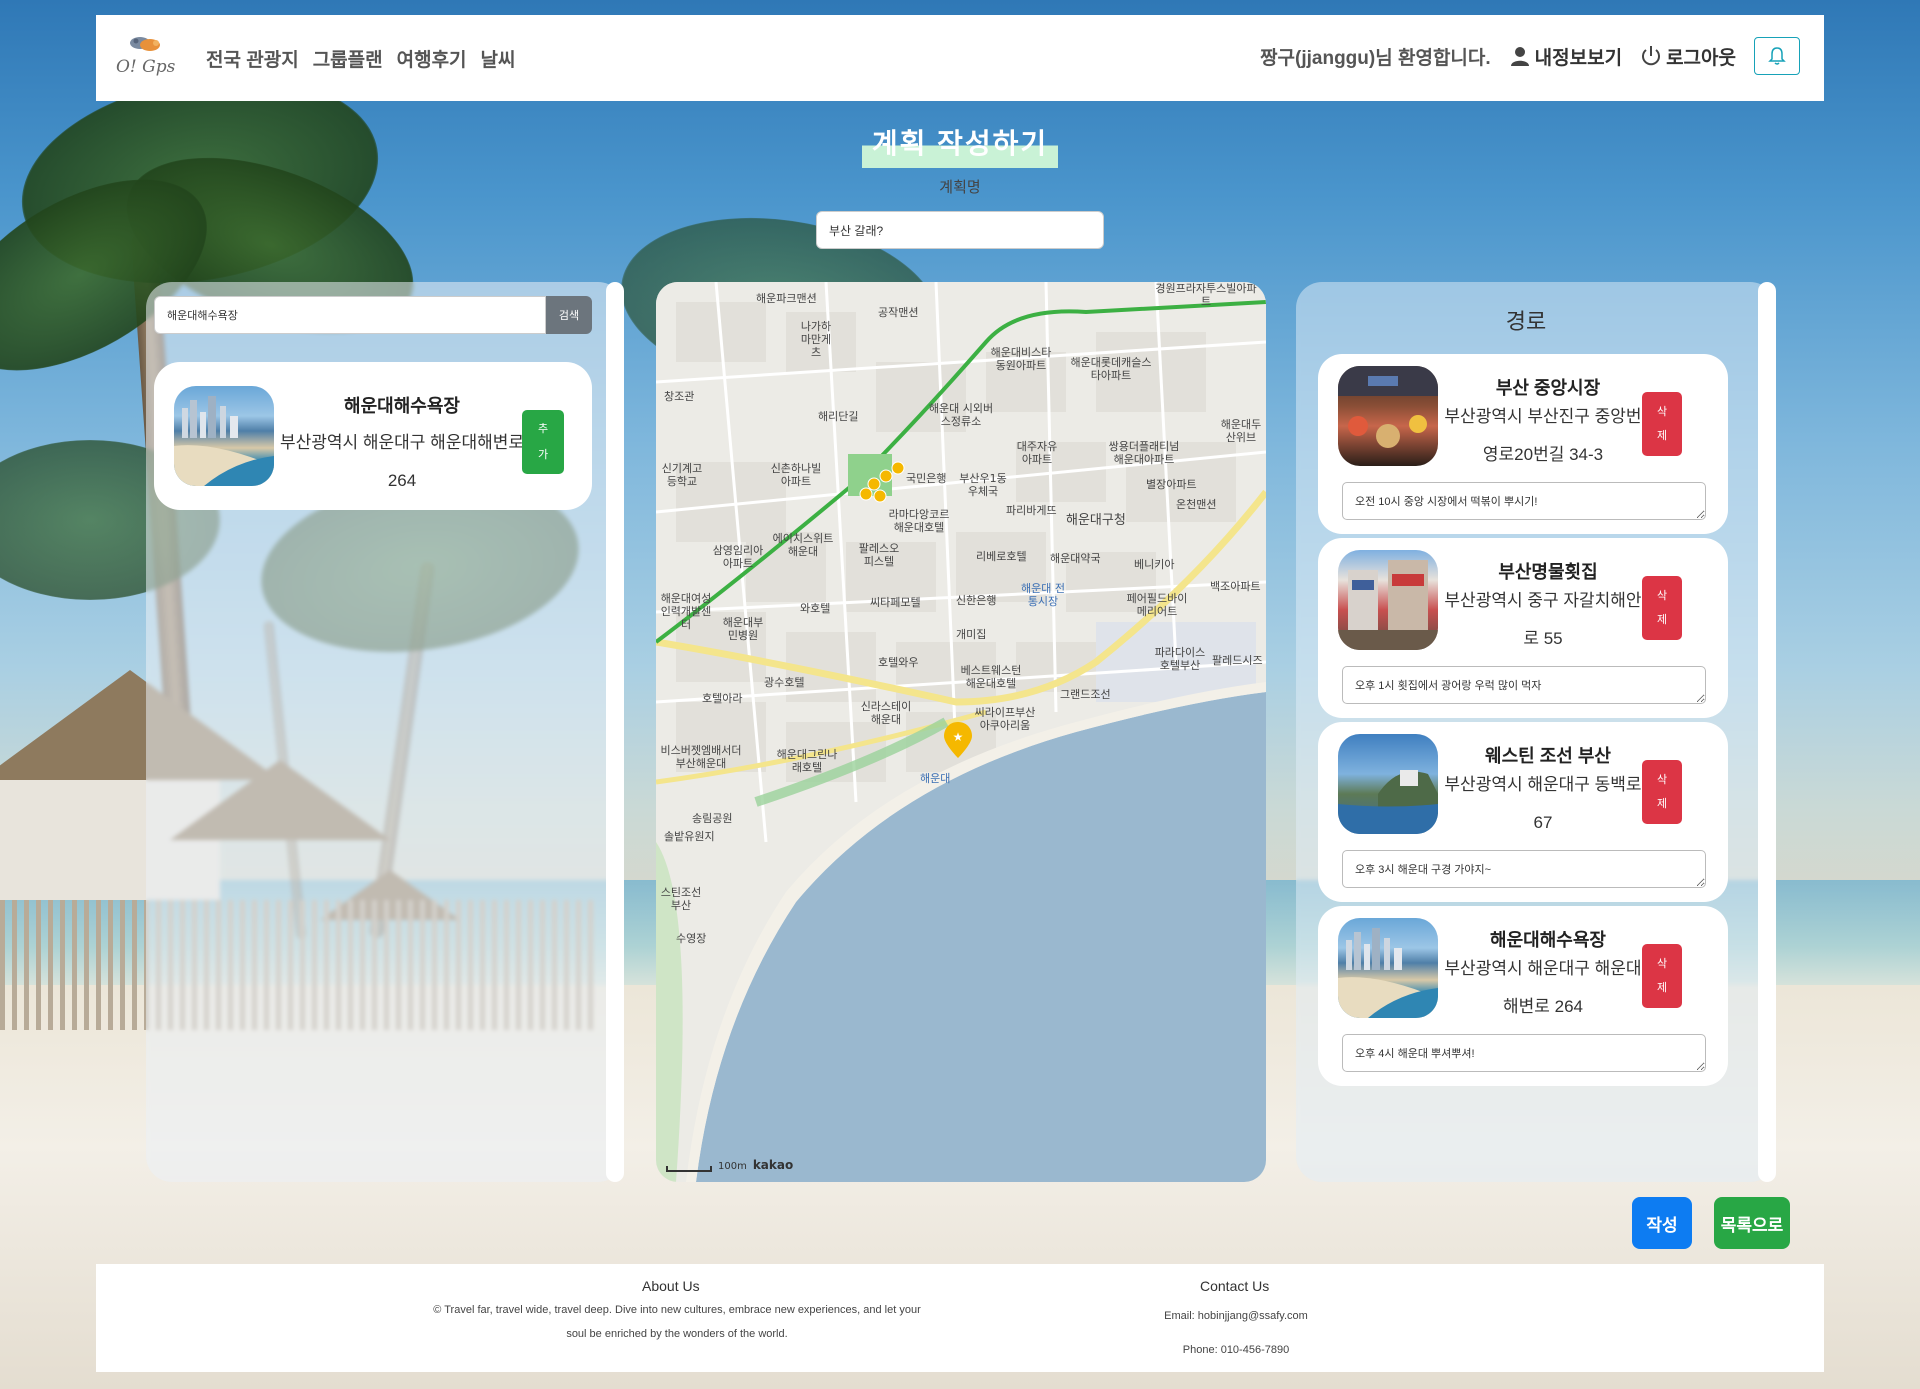  What do you see at coordinates (960, 230) in the screenshot?
I see `plan-name-input` at bounding box center [960, 230].